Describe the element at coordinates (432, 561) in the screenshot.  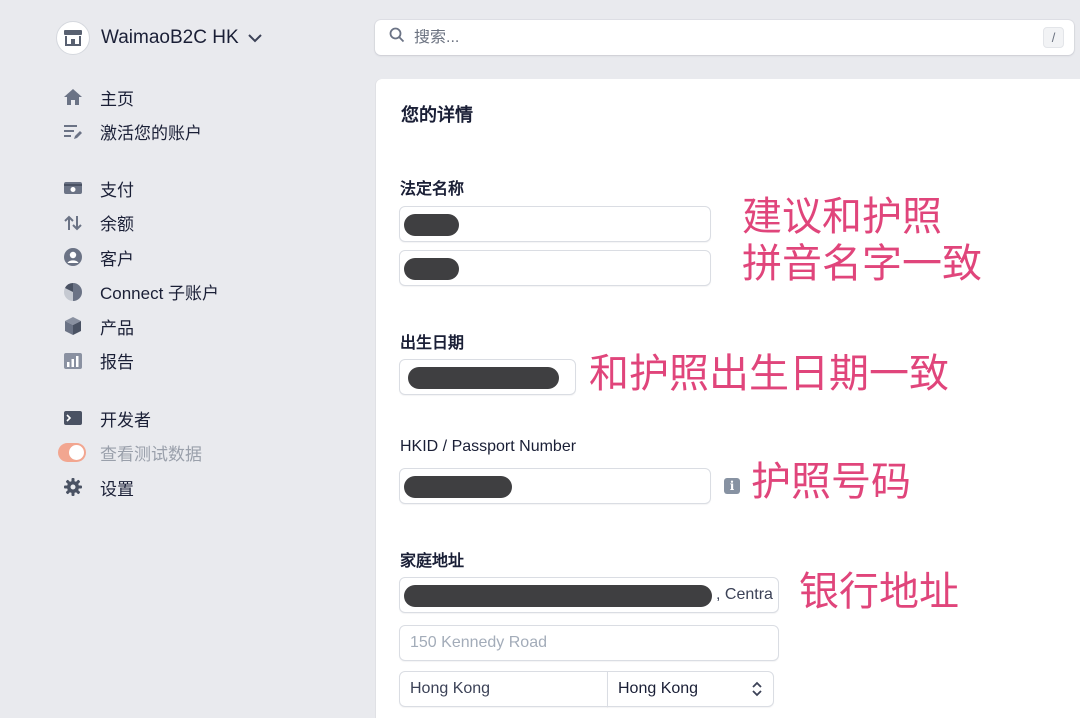
I see `address-label: 家庭地址` at that location.